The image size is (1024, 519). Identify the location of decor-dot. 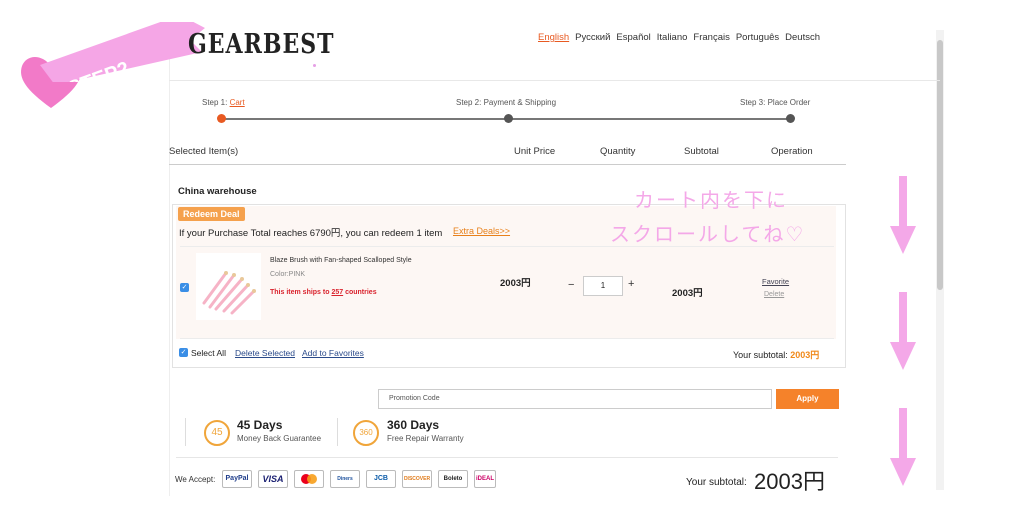
(314, 65).